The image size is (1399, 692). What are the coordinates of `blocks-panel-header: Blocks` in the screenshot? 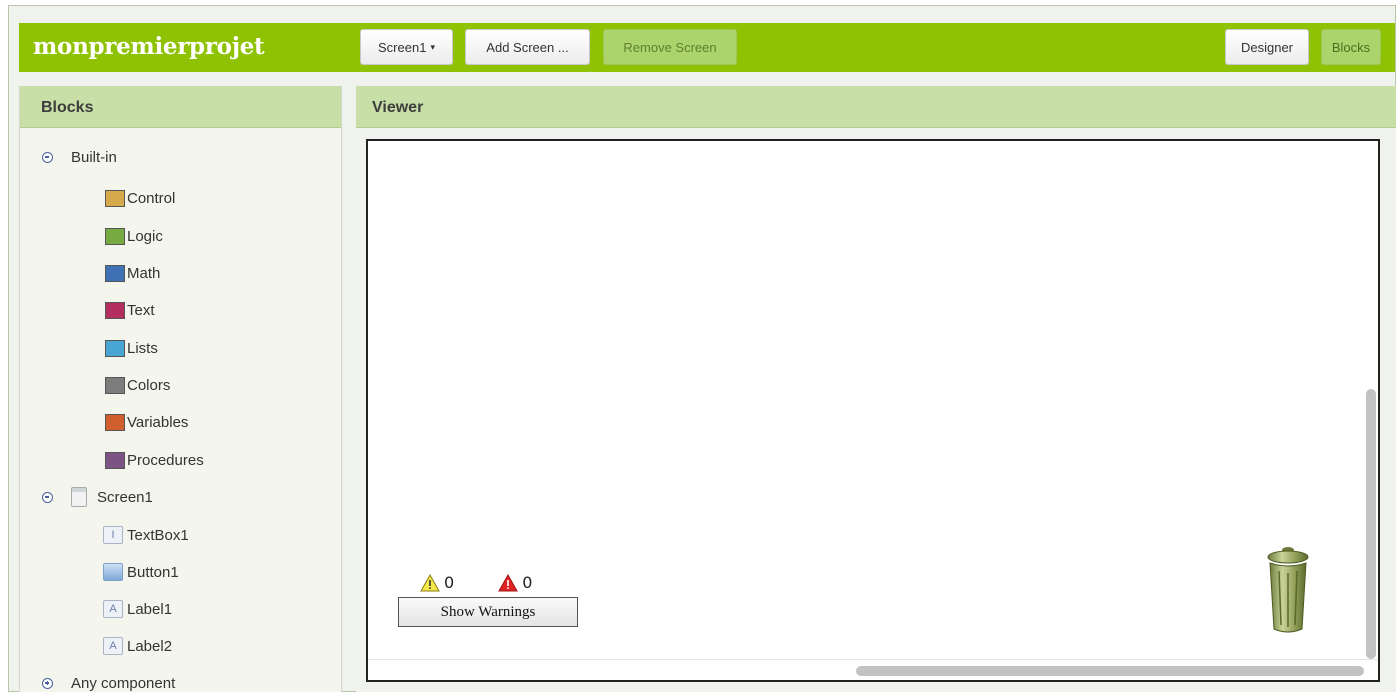 It's located at (180, 107).